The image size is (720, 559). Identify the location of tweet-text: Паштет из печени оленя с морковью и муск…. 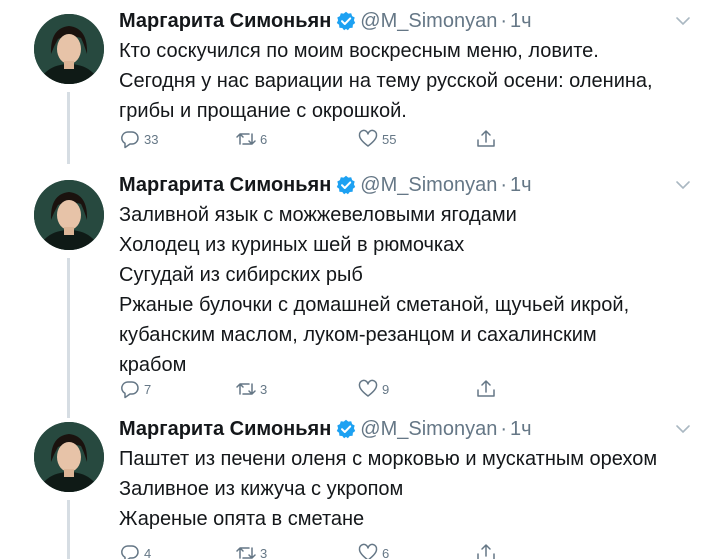
(409, 489).